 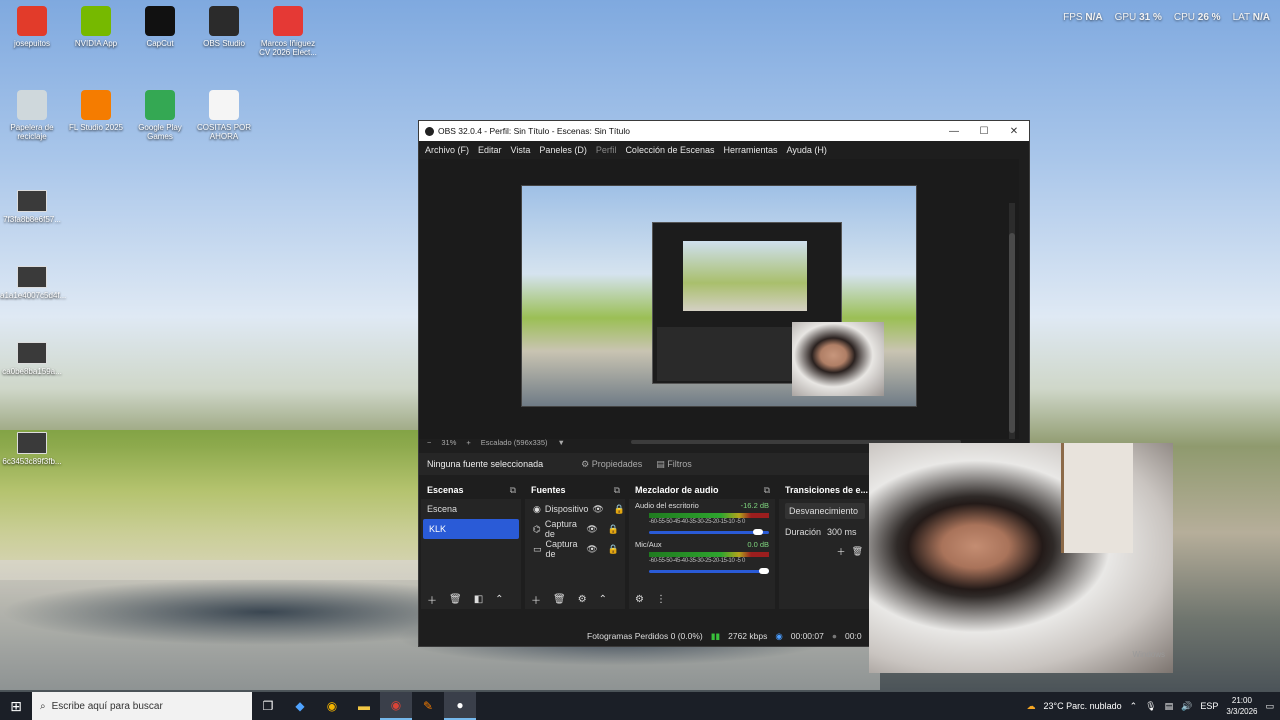 What do you see at coordinates (984, 131) in the screenshot?
I see `maximize-button: ☐` at bounding box center [984, 131].